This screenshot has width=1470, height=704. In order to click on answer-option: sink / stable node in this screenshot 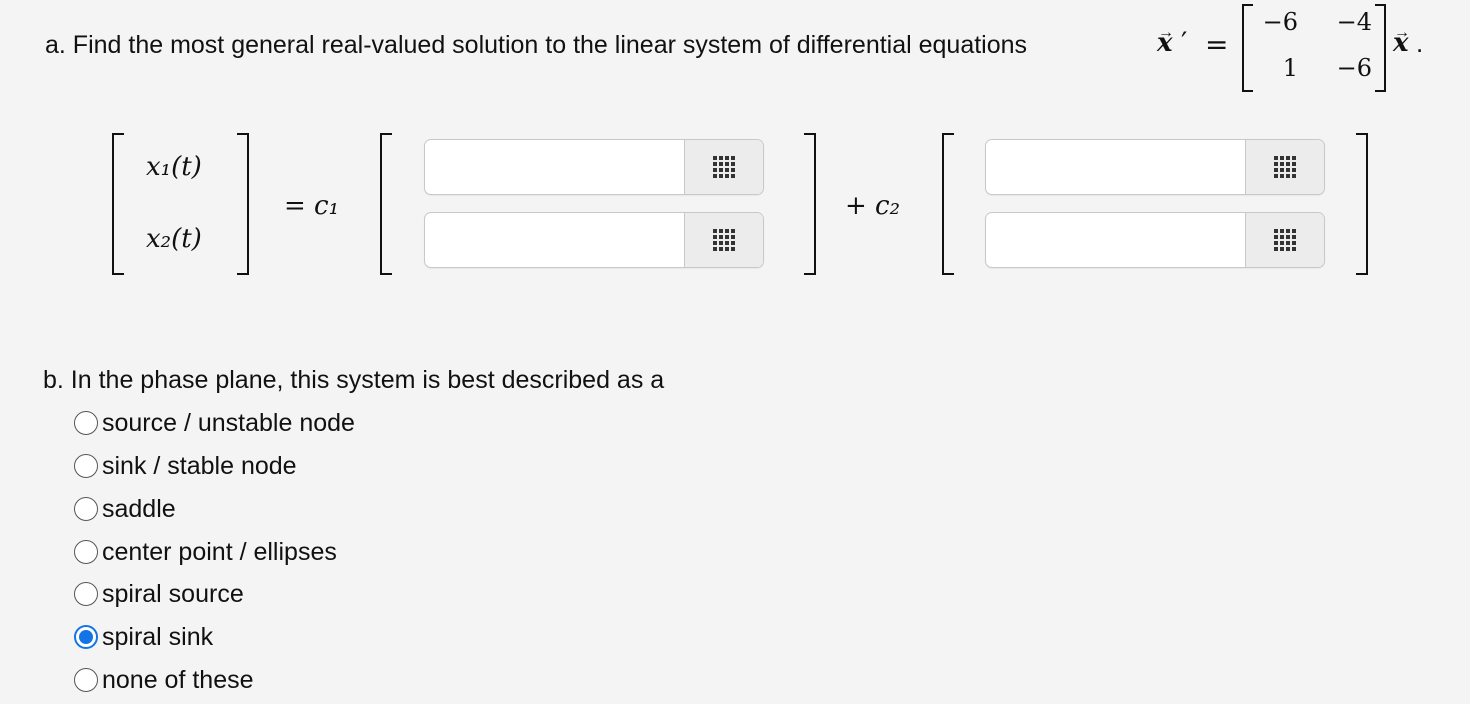, I will do `click(185, 466)`.